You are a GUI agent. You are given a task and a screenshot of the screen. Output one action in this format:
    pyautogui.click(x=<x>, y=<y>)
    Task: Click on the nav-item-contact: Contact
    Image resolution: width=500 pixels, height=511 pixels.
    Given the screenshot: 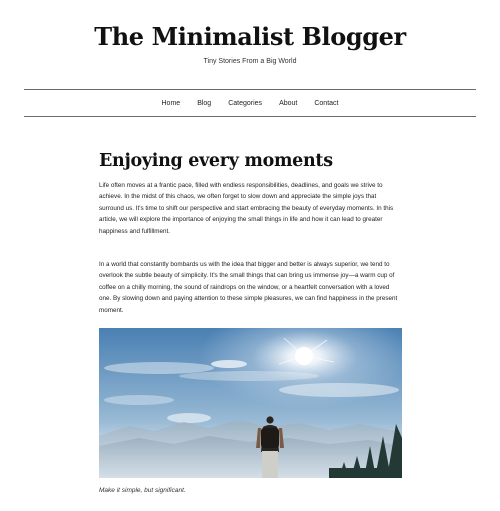 What is the action you would take?
    pyautogui.click(x=326, y=103)
    